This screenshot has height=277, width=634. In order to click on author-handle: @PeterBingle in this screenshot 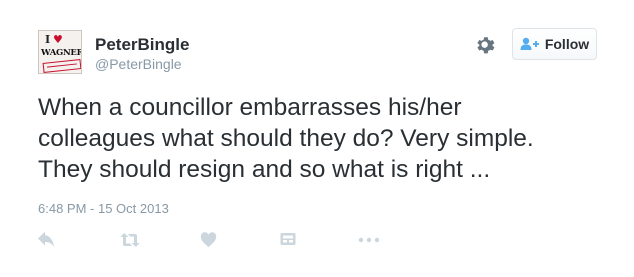, I will do `click(138, 64)`.